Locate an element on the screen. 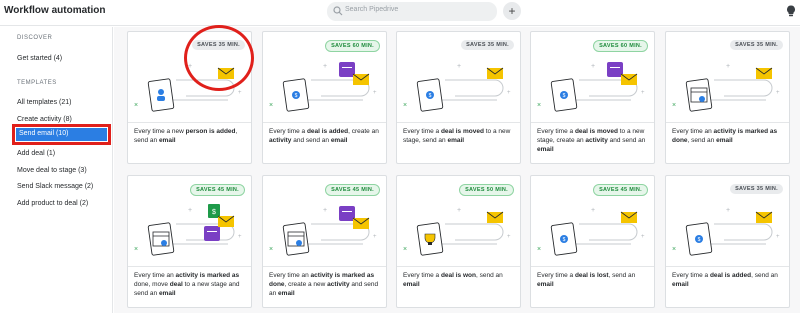  lightbulb-icon is located at coordinates (791, 11).